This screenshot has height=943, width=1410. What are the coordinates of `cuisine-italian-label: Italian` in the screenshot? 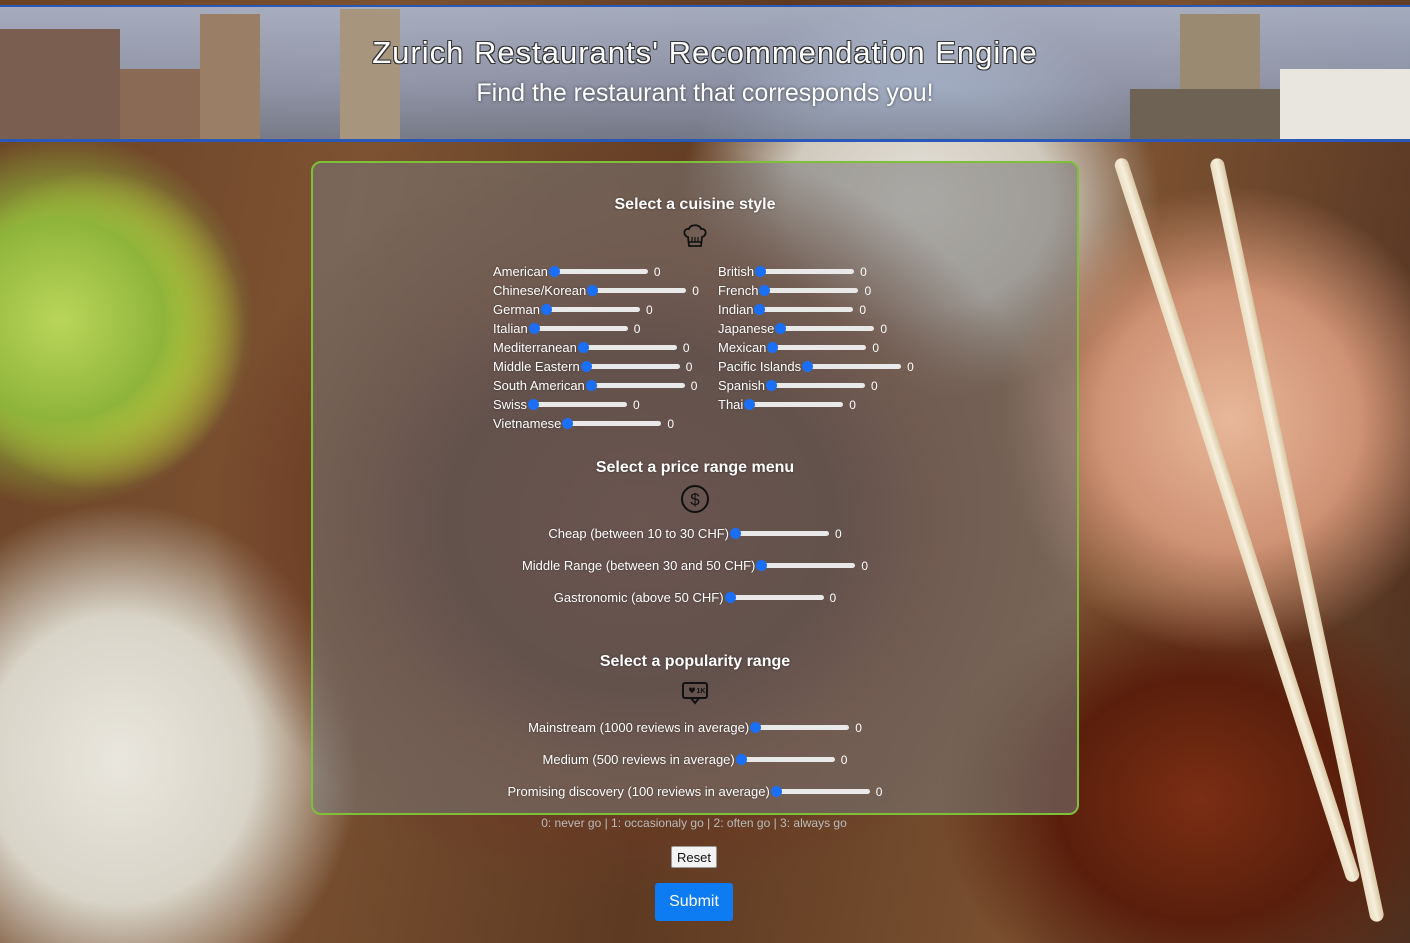 It's located at (510, 328).